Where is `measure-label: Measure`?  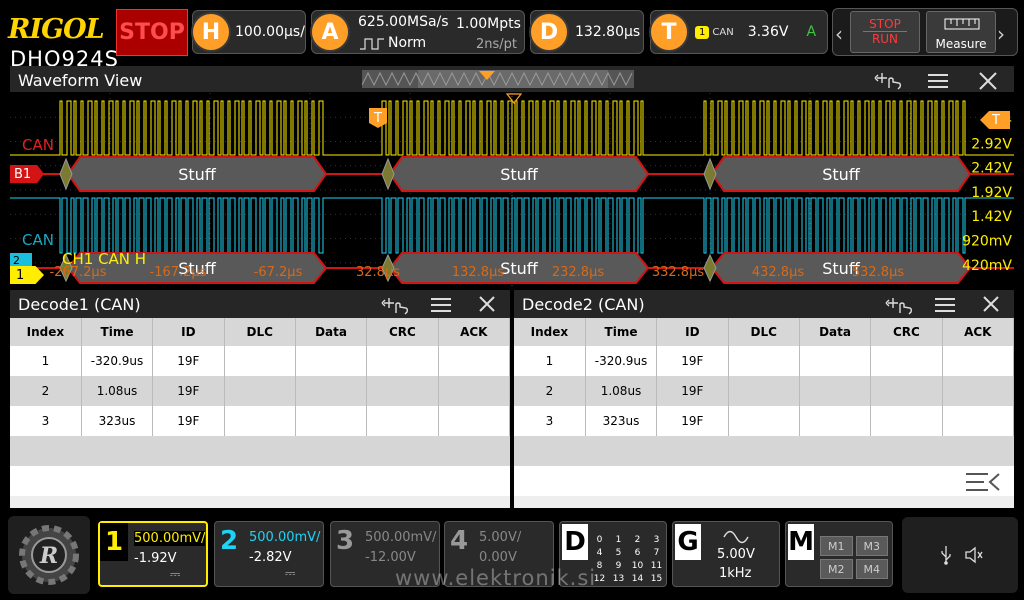 measure-label: Measure is located at coordinates (961, 44).